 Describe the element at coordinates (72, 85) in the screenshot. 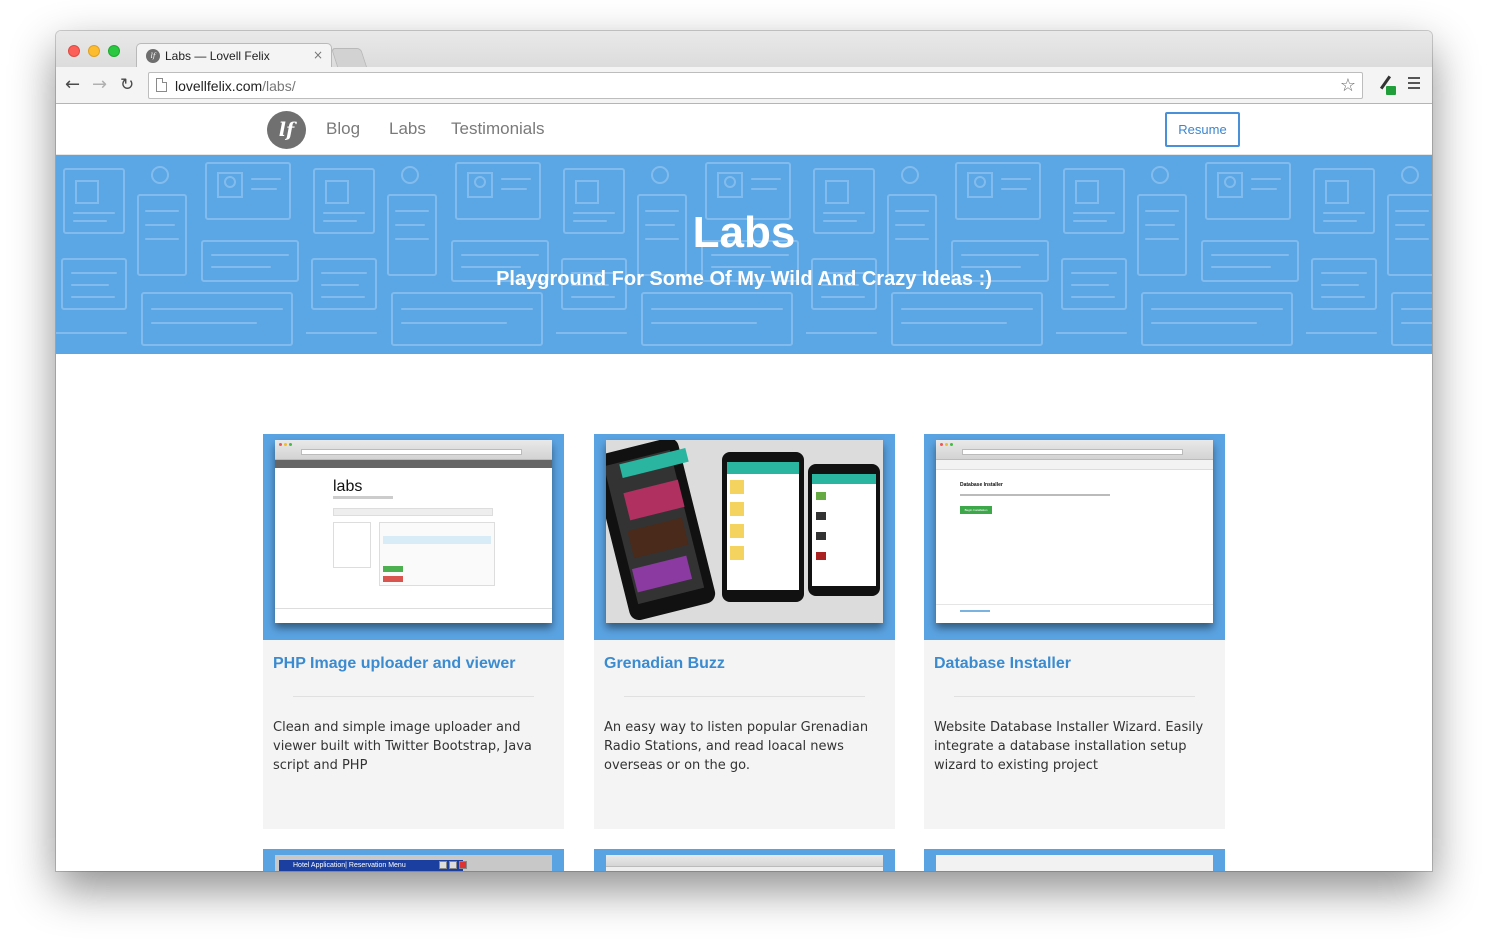

I see `back-arrow-icon: ←` at that location.